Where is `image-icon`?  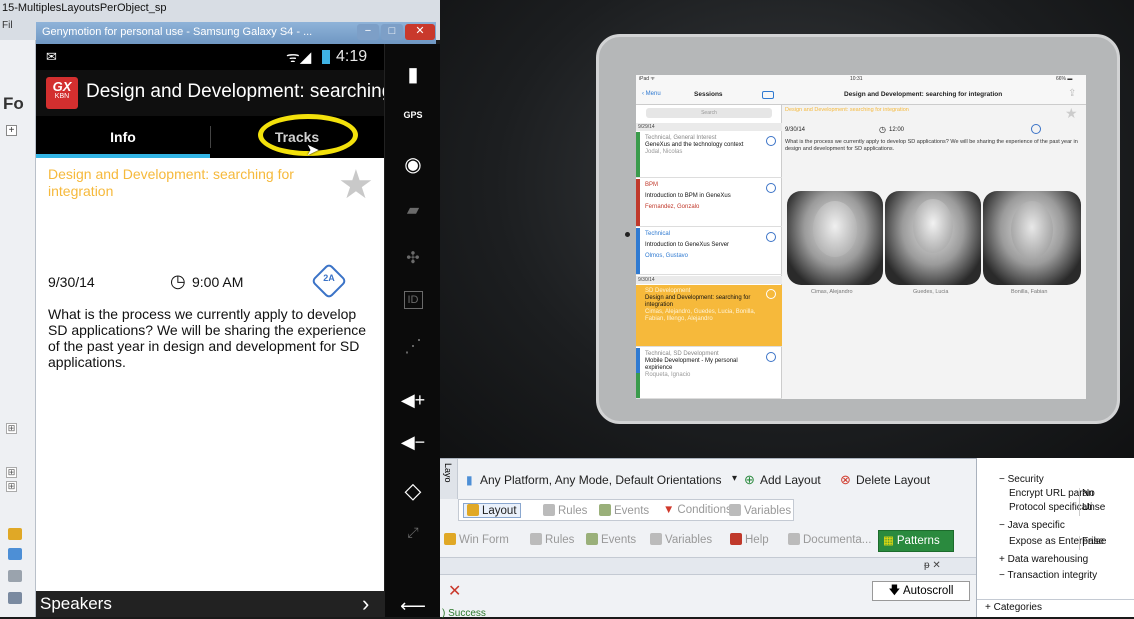 image-icon is located at coordinates (15, 598).